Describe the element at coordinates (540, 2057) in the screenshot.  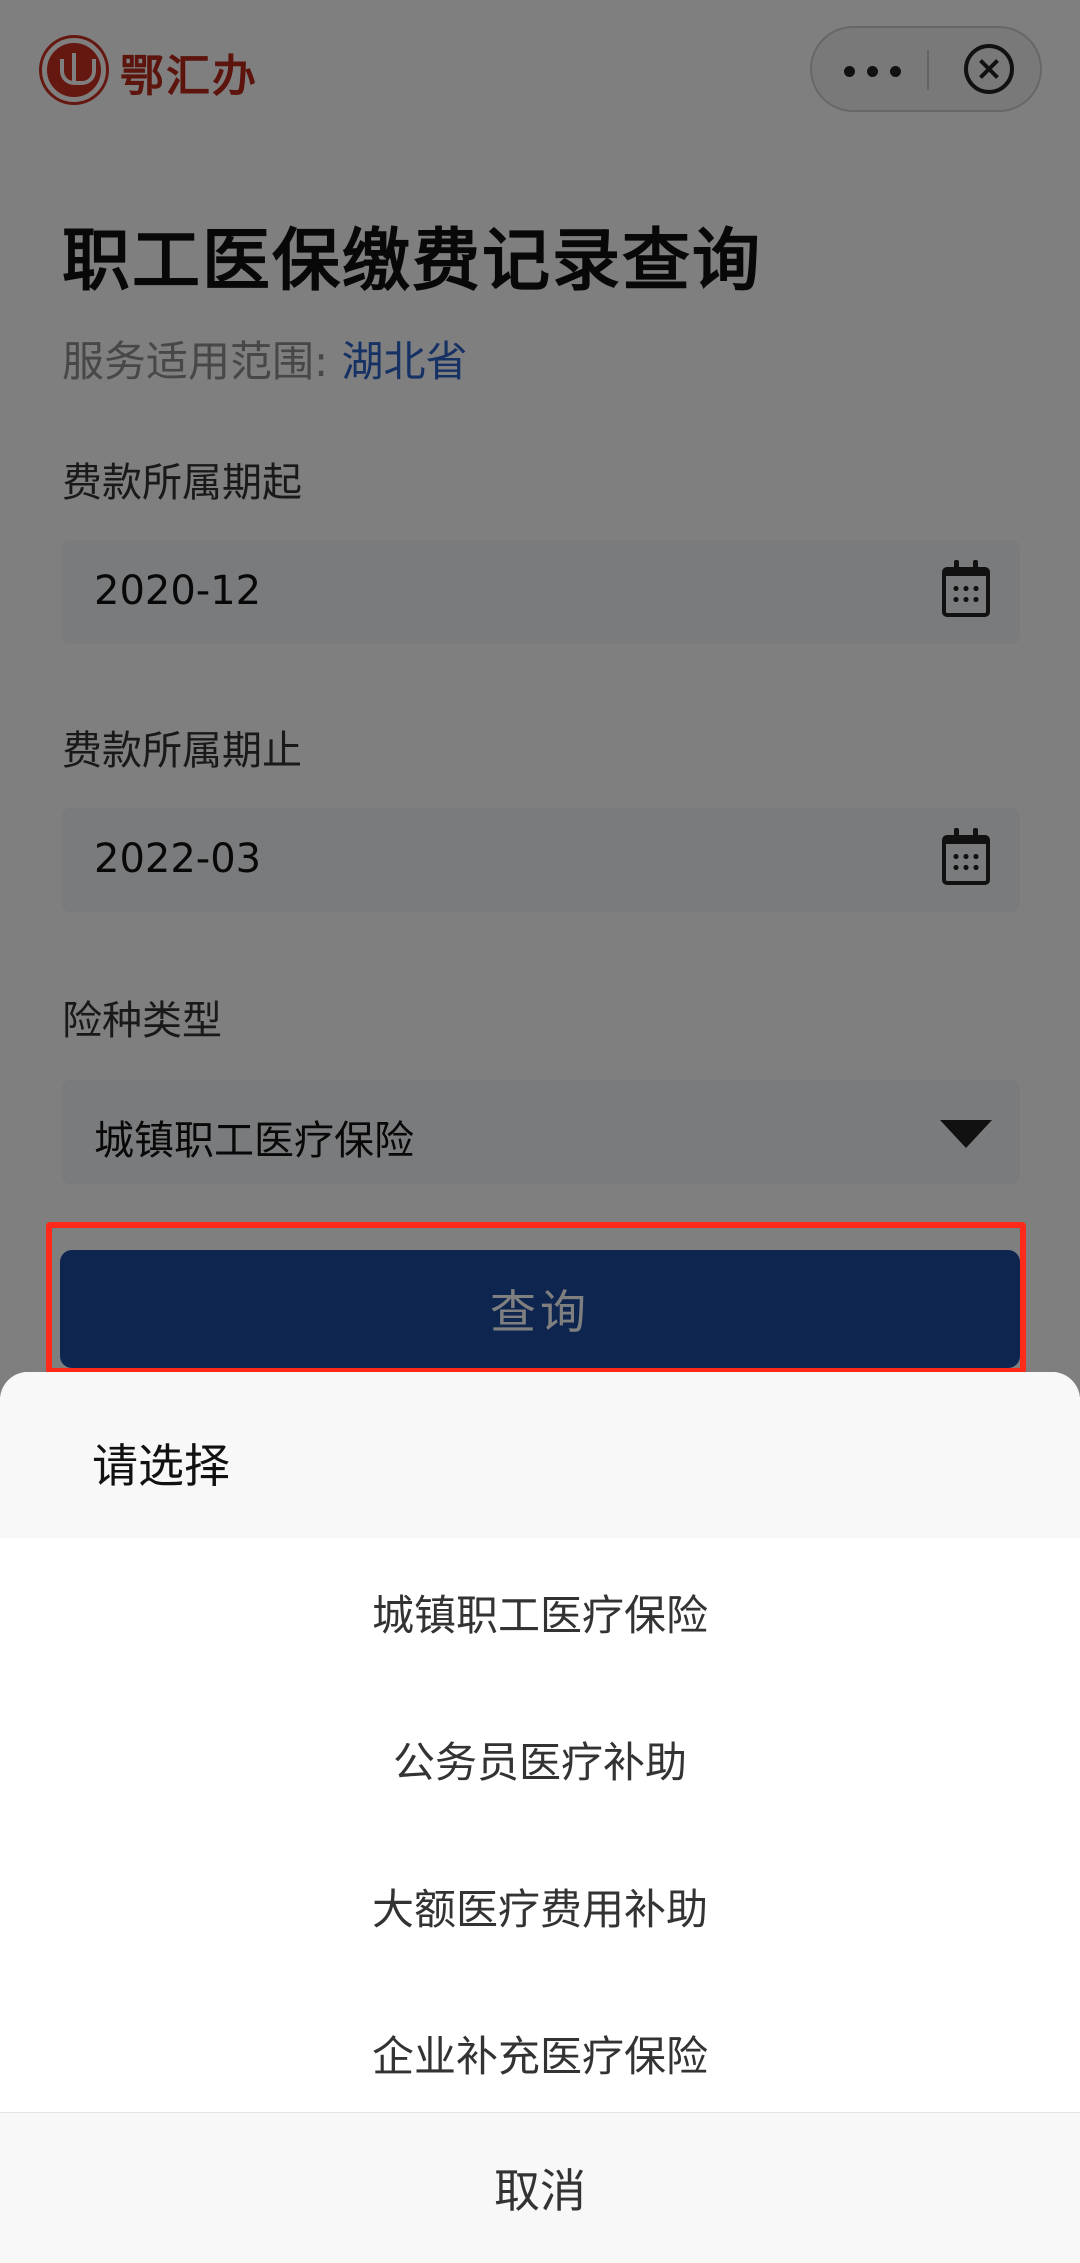
I see `option-enterprise-supplementary: 企业补充医疗保险` at that location.